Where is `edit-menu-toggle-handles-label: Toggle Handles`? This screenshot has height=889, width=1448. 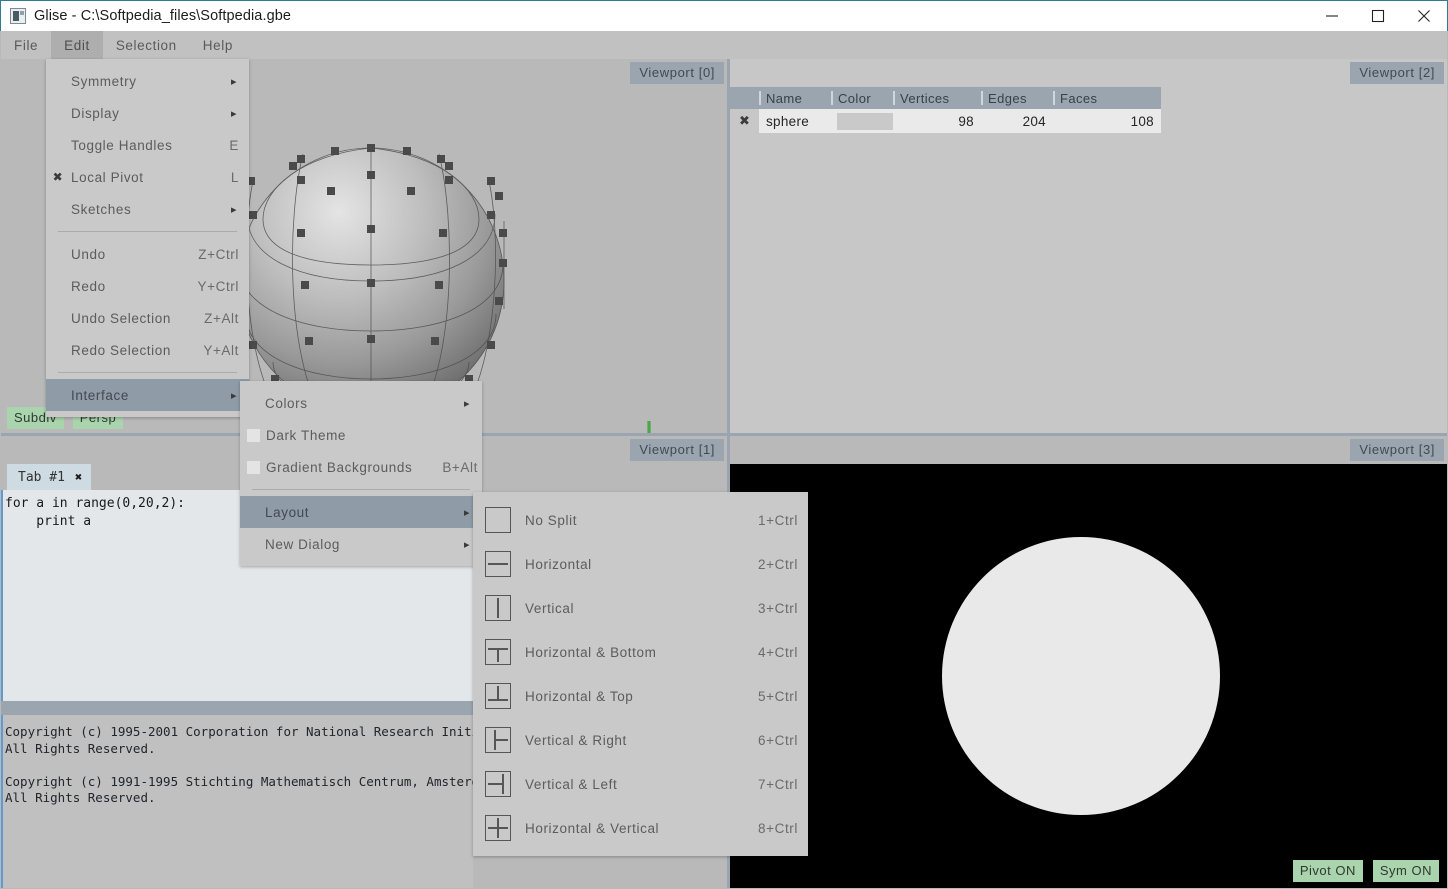
edit-menu-toggle-handles-label: Toggle Handles is located at coordinates (122, 145).